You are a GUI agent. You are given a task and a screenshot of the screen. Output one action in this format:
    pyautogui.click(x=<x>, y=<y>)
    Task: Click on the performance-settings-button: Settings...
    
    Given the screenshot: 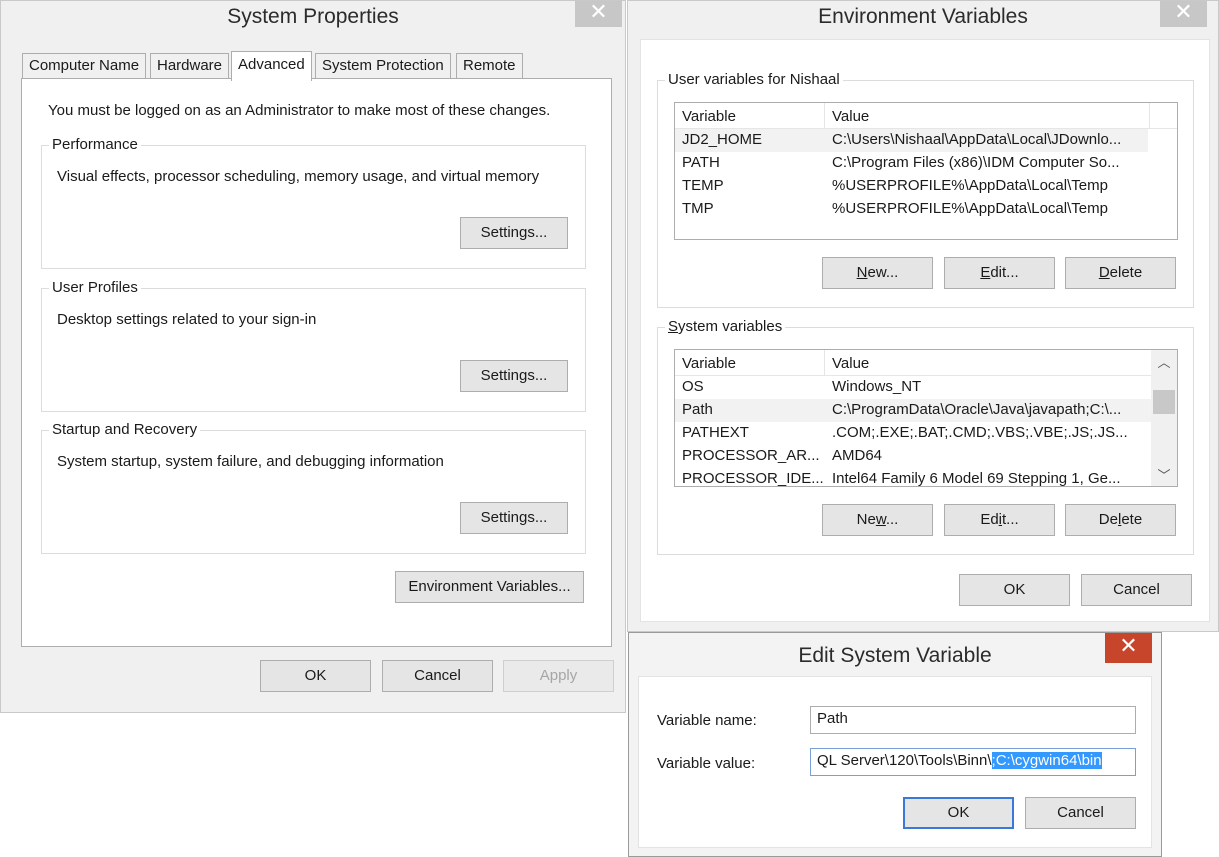 What is the action you would take?
    pyautogui.click(x=514, y=233)
    